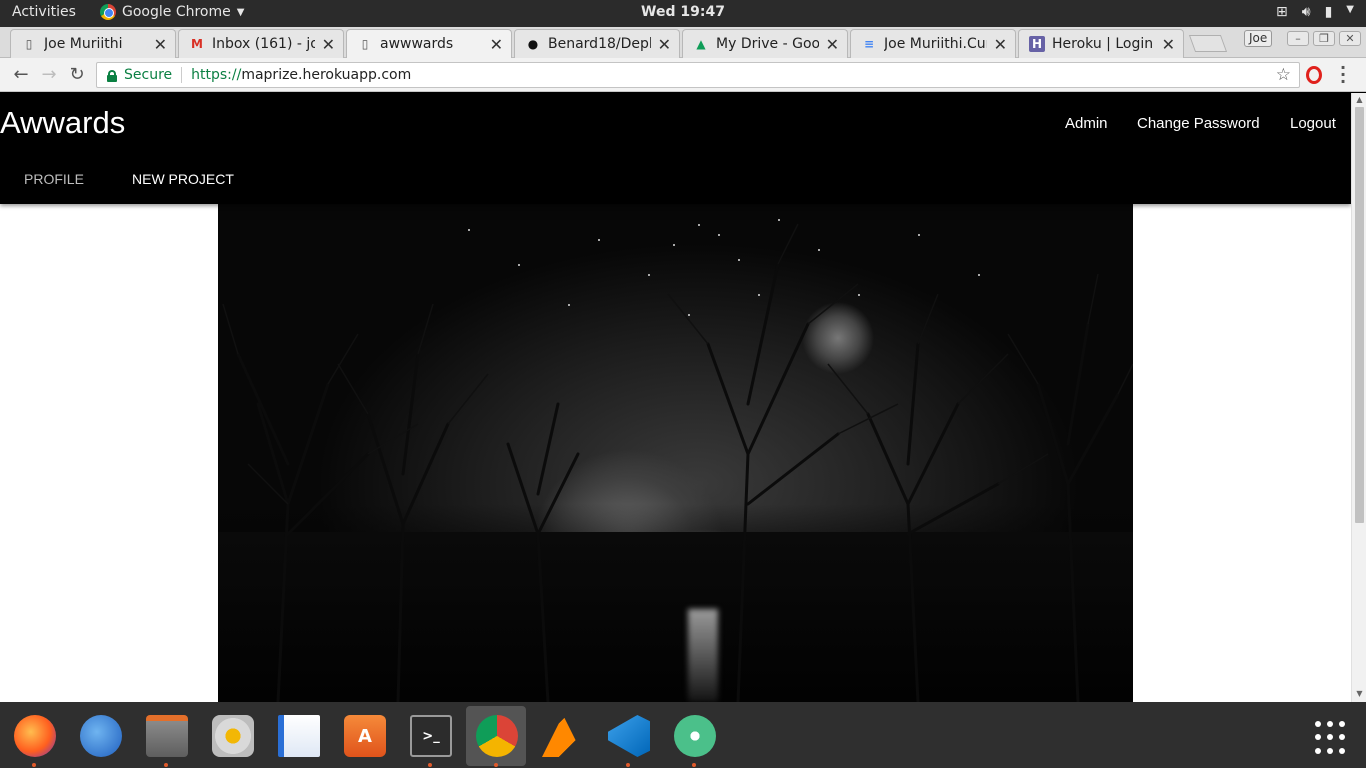 The image size is (1366, 768). Describe the element at coordinates (1258, 38) in the screenshot. I see `profile-button: Joe` at that location.